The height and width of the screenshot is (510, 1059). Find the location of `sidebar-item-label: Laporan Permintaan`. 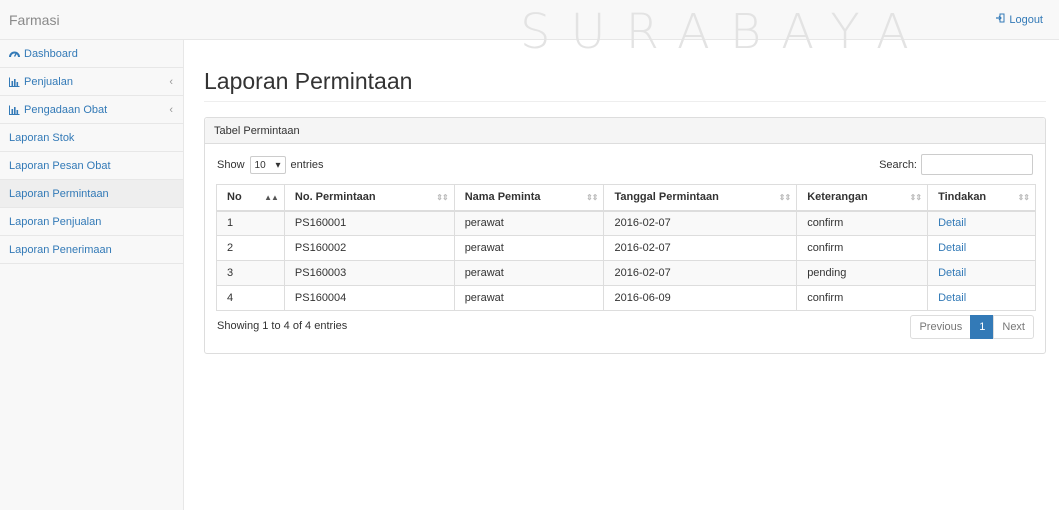

sidebar-item-label: Laporan Permintaan is located at coordinates (59, 193).